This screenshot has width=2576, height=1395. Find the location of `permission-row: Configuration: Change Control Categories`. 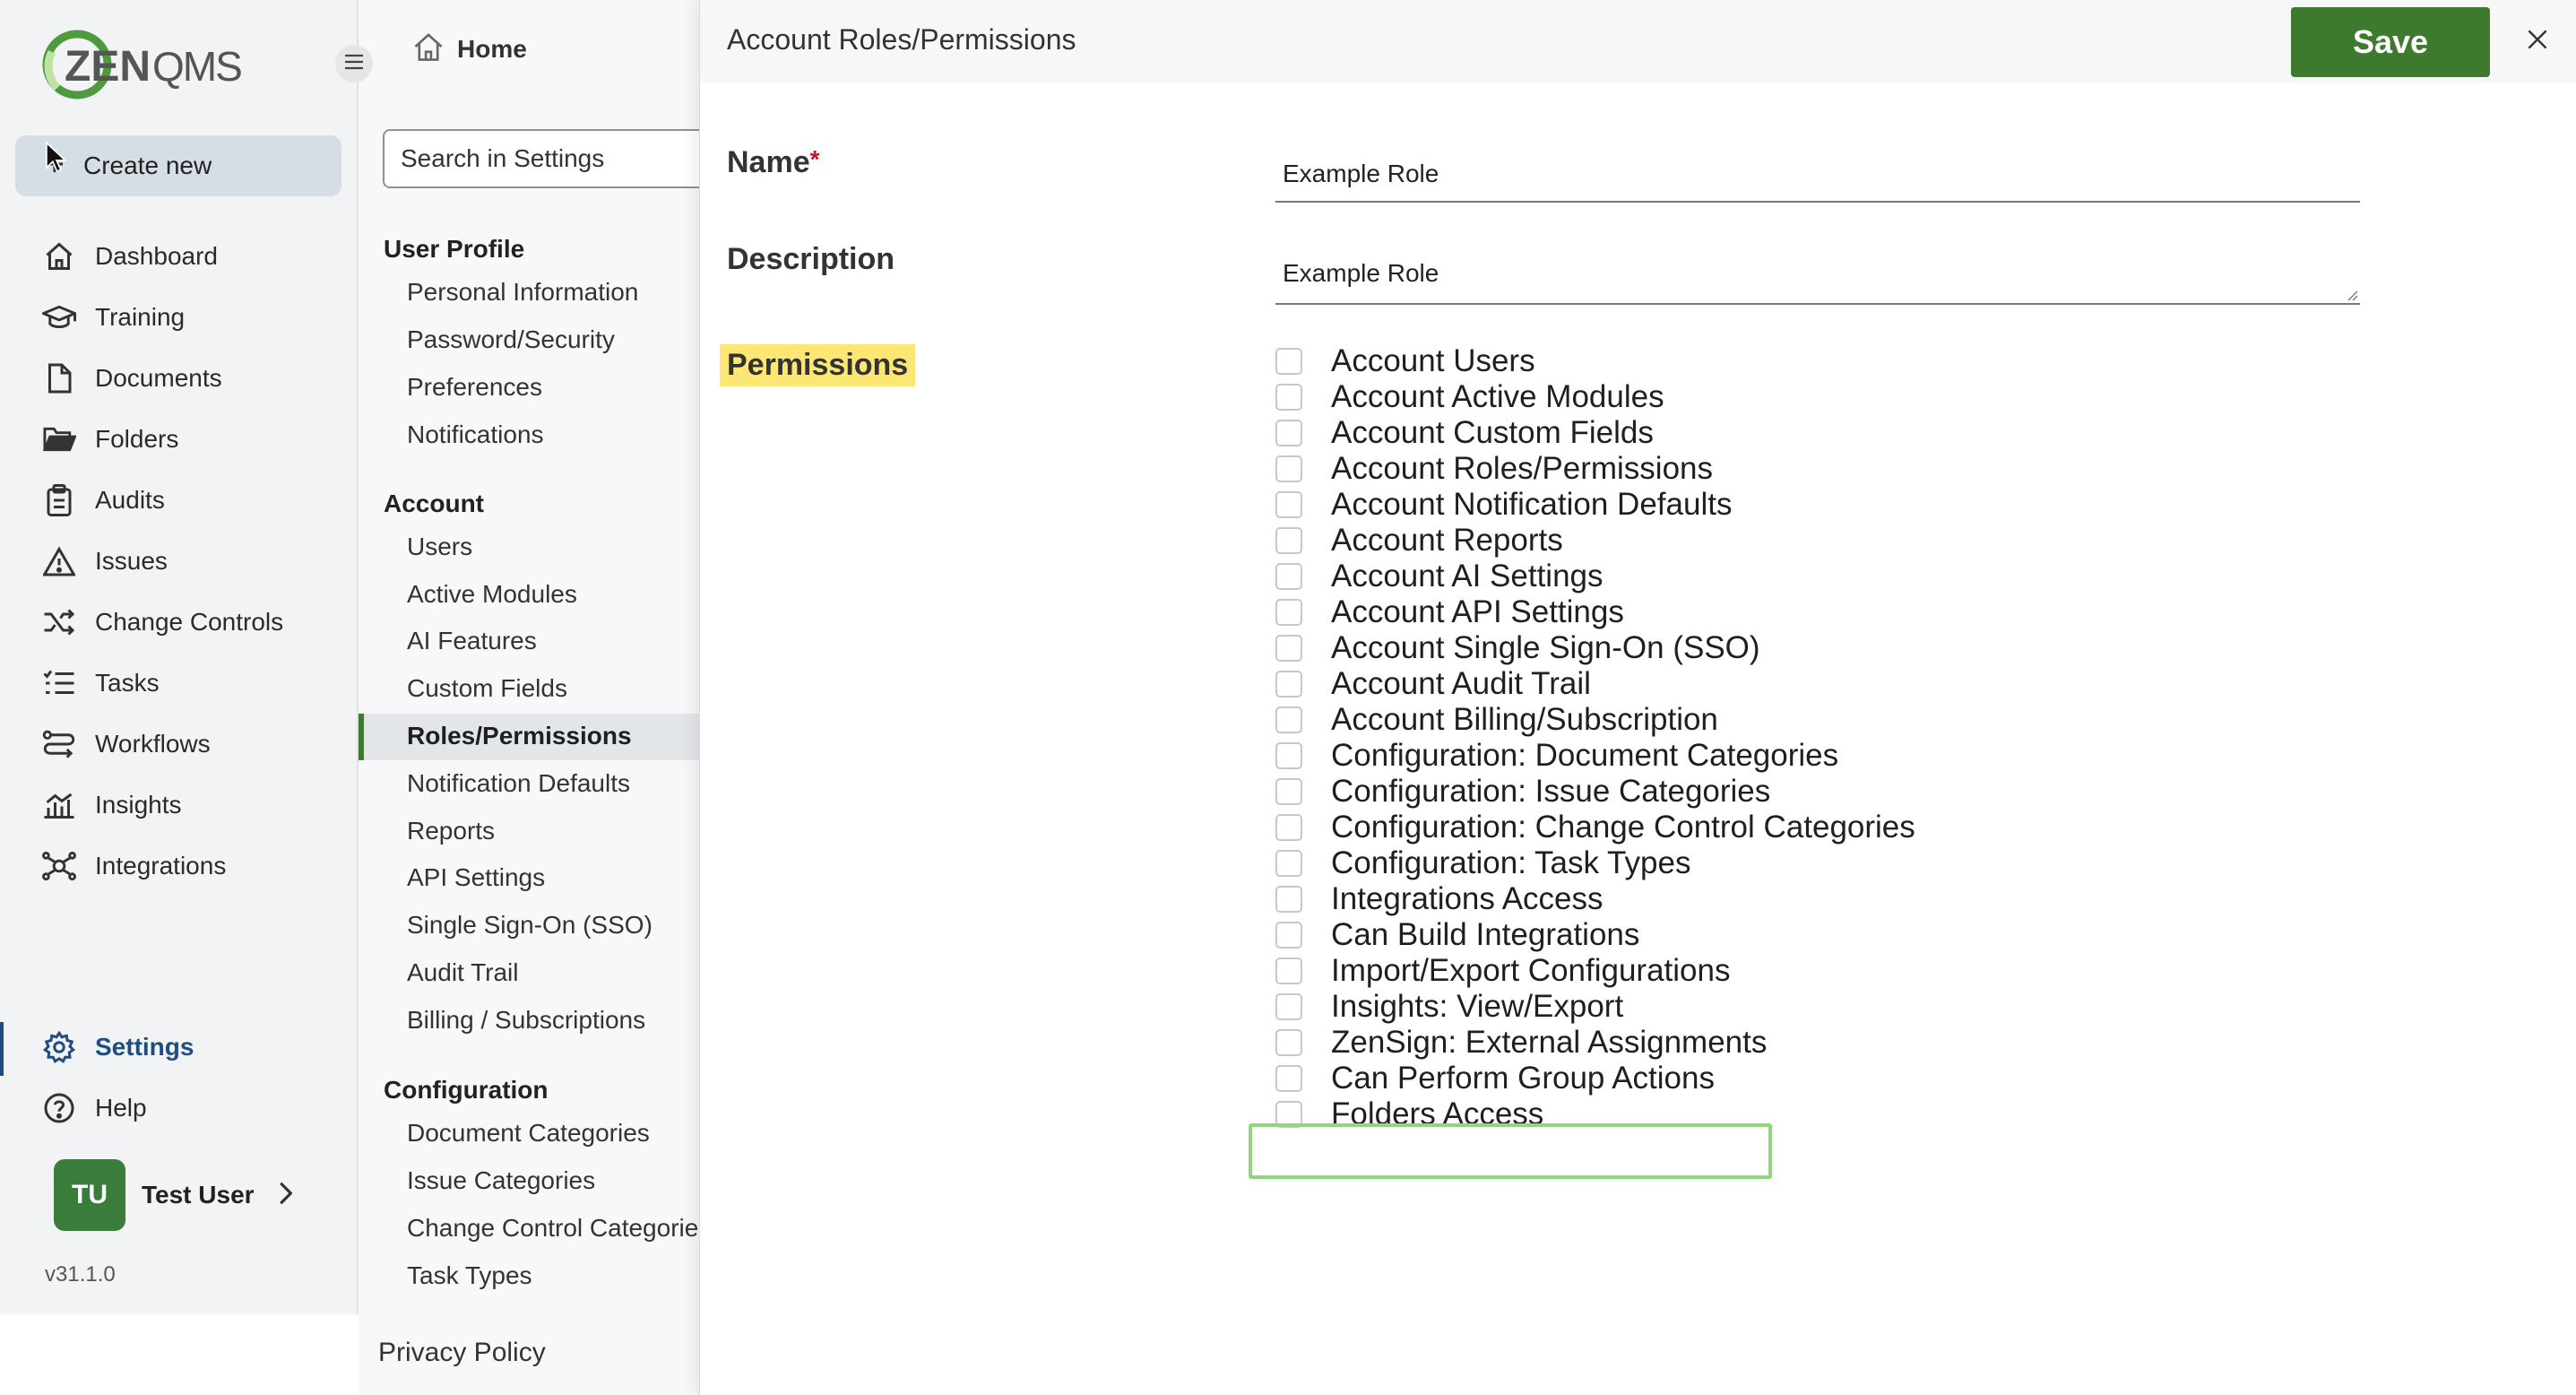

permission-row: Configuration: Change Control Categories is located at coordinates (1723, 827).